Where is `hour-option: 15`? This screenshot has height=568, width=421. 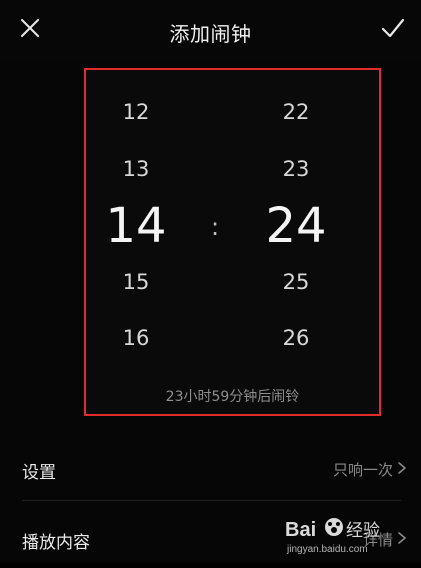 hour-option: 15 is located at coordinates (136, 282).